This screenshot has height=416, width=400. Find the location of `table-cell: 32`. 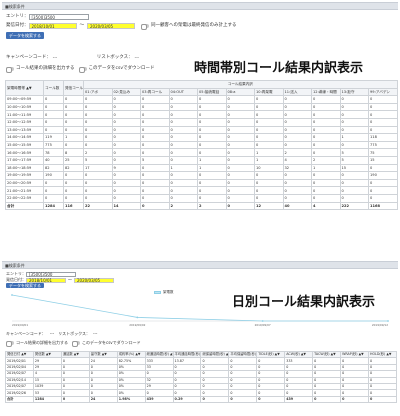

table-cell: 32 is located at coordinates (297, 168).